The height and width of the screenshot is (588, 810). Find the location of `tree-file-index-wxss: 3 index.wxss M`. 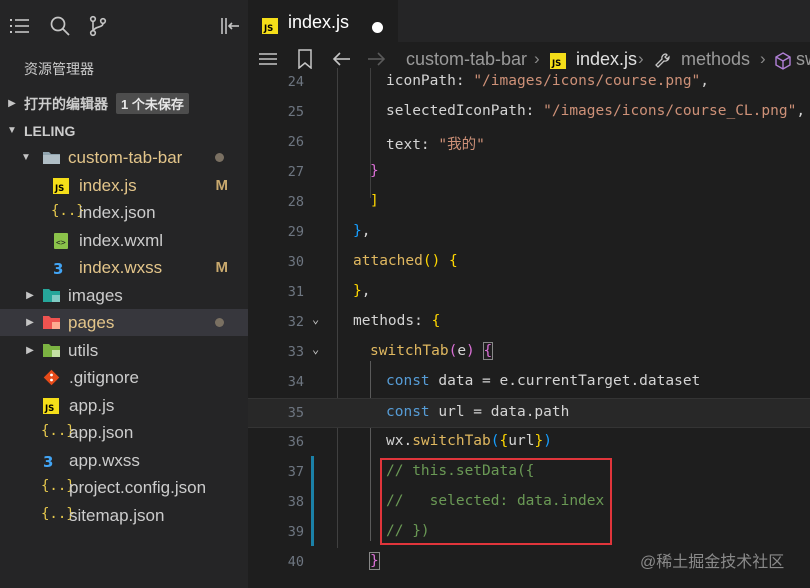

tree-file-index-wxss: 3 index.wxss M is located at coordinates (124, 267).